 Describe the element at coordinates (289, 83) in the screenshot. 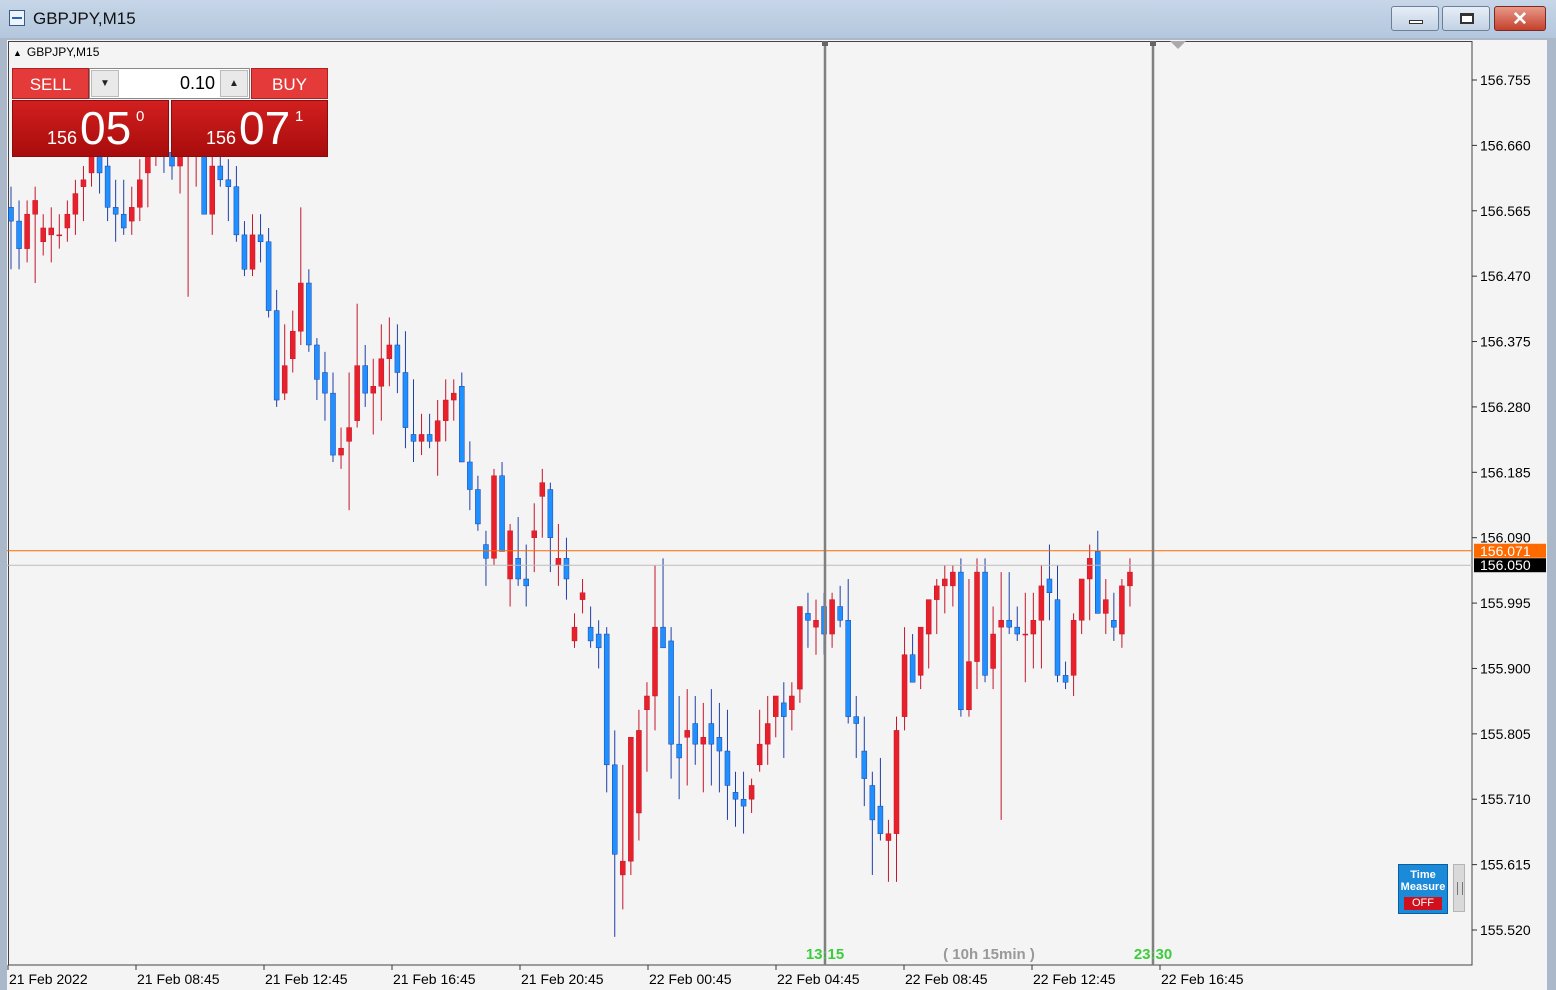

I see `buy-button: BUY` at that location.